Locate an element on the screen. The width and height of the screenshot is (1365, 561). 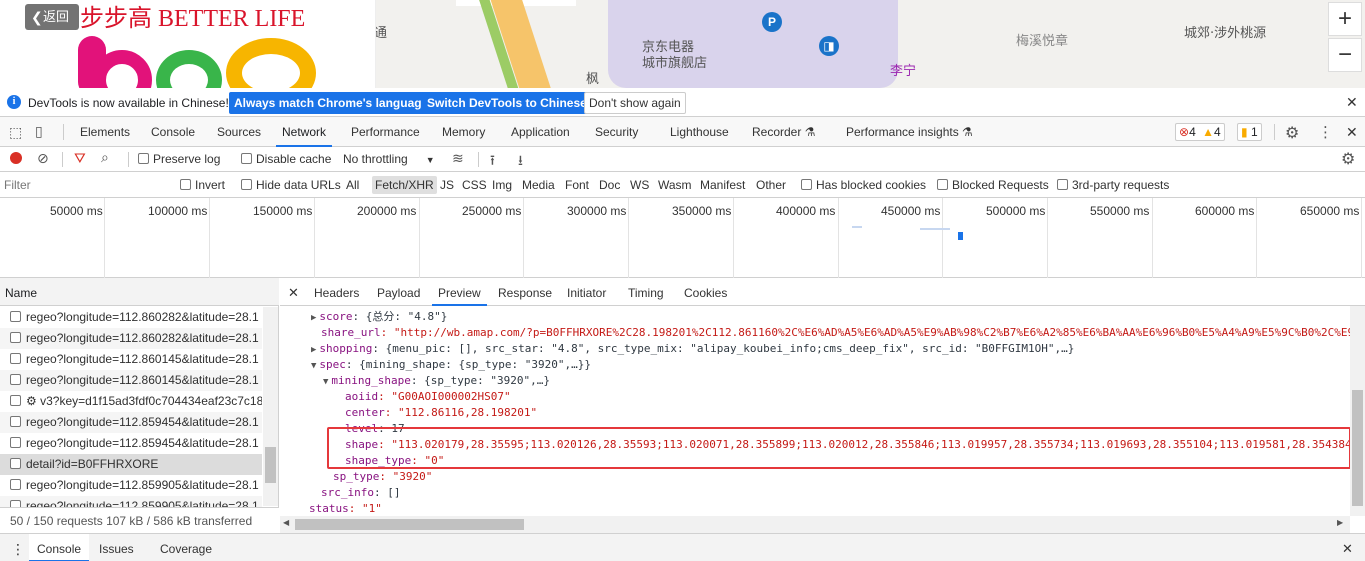
network-settings-gear-icon: ⚙ is located at coordinates (1348, 159).